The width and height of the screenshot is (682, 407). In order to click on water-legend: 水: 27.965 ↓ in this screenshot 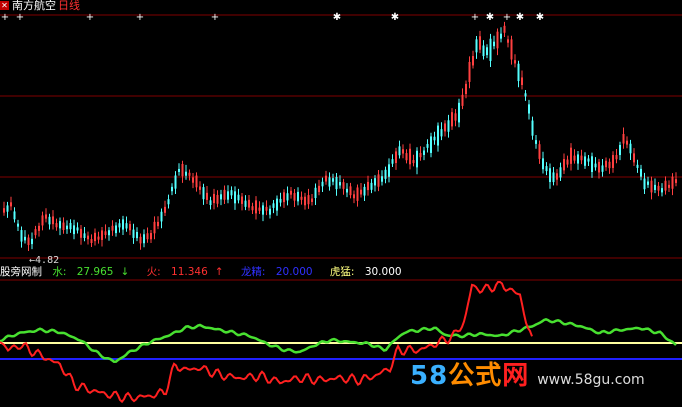, I will do `click(91, 272)`.